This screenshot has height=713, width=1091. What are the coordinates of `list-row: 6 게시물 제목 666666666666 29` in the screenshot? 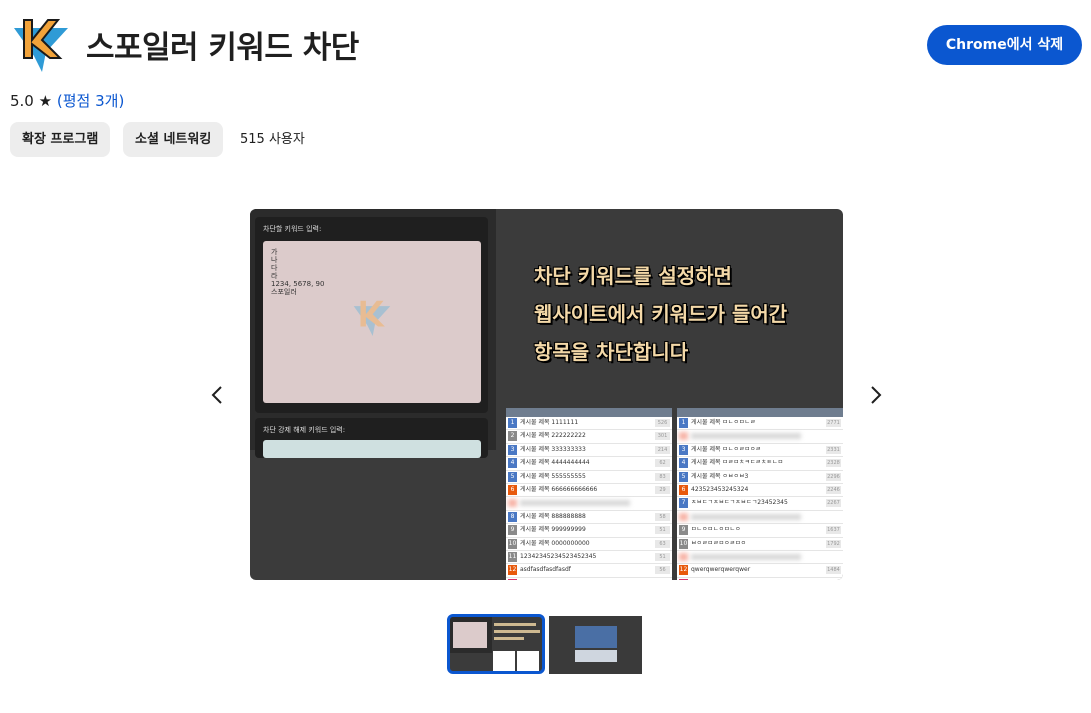 It's located at (589, 491).